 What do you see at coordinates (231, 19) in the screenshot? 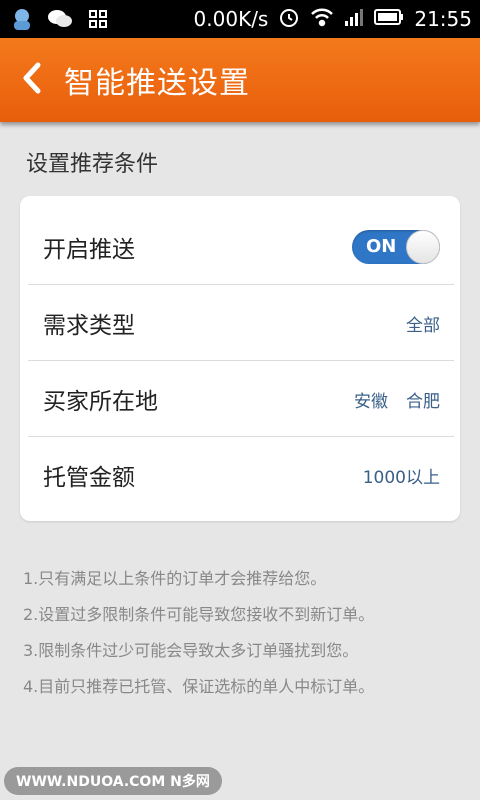
I see `network-speed: 0.00K/s` at bounding box center [231, 19].